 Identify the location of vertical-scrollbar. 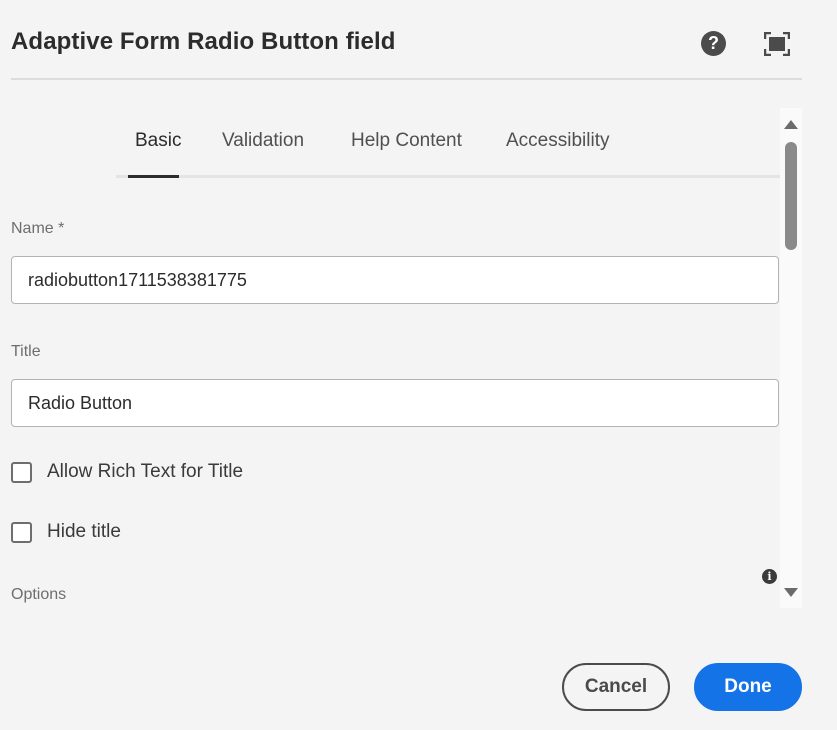
(791, 358).